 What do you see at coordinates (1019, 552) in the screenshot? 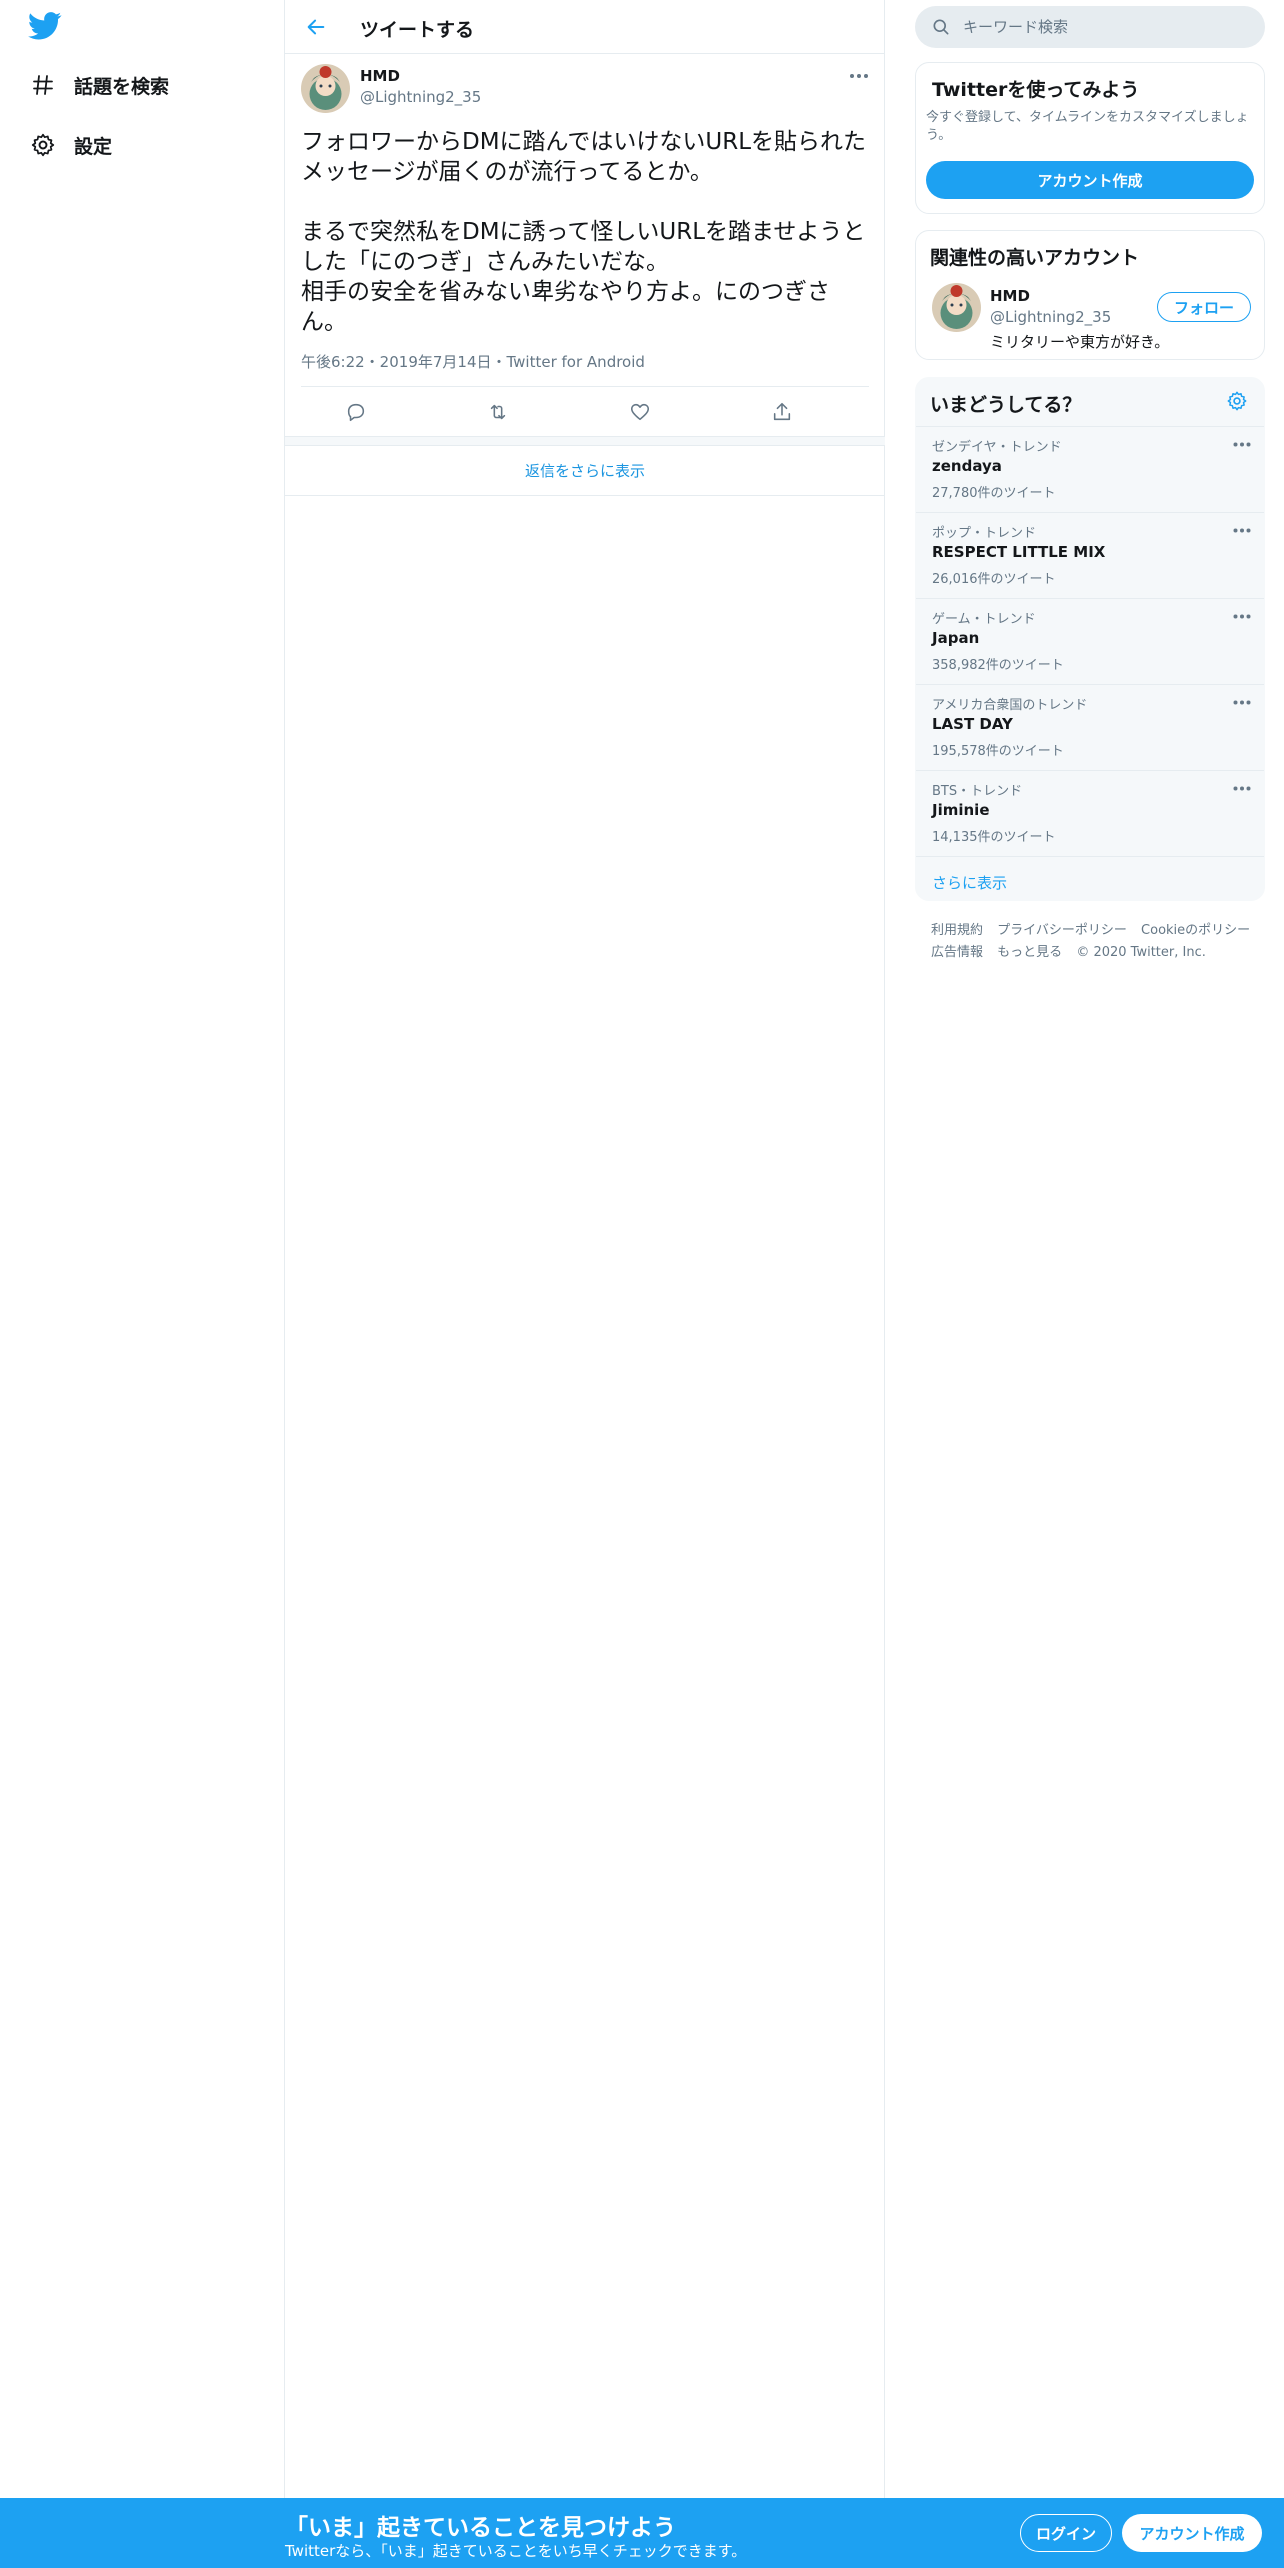
I see `trend-name: RESPECT LITTLE MIX` at bounding box center [1019, 552].